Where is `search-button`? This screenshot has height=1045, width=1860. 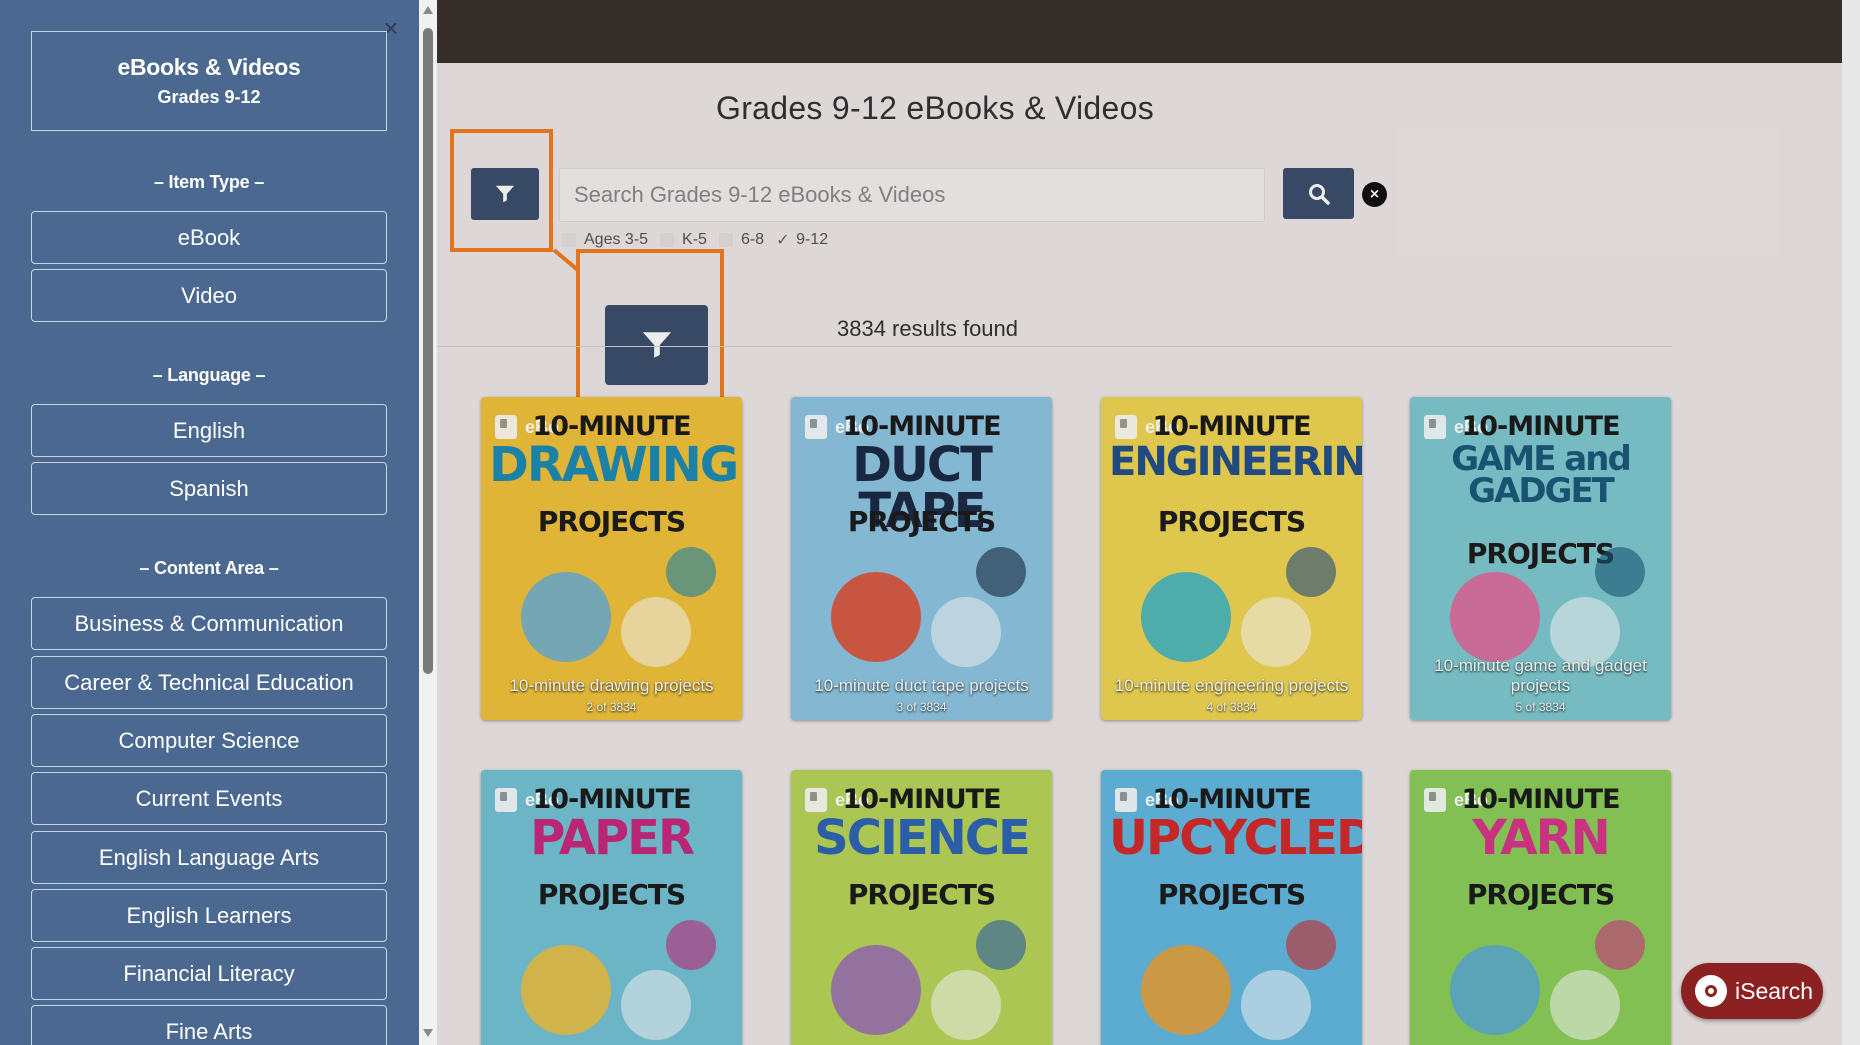
search-button is located at coordinates (1318, 193).